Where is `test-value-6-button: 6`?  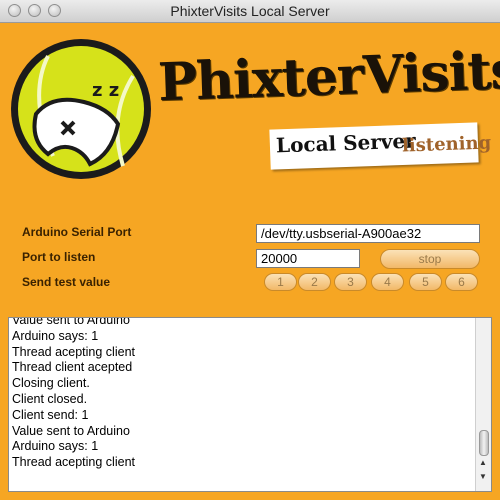
test-value-6-button: 6 is located at coordinates (461, 282).